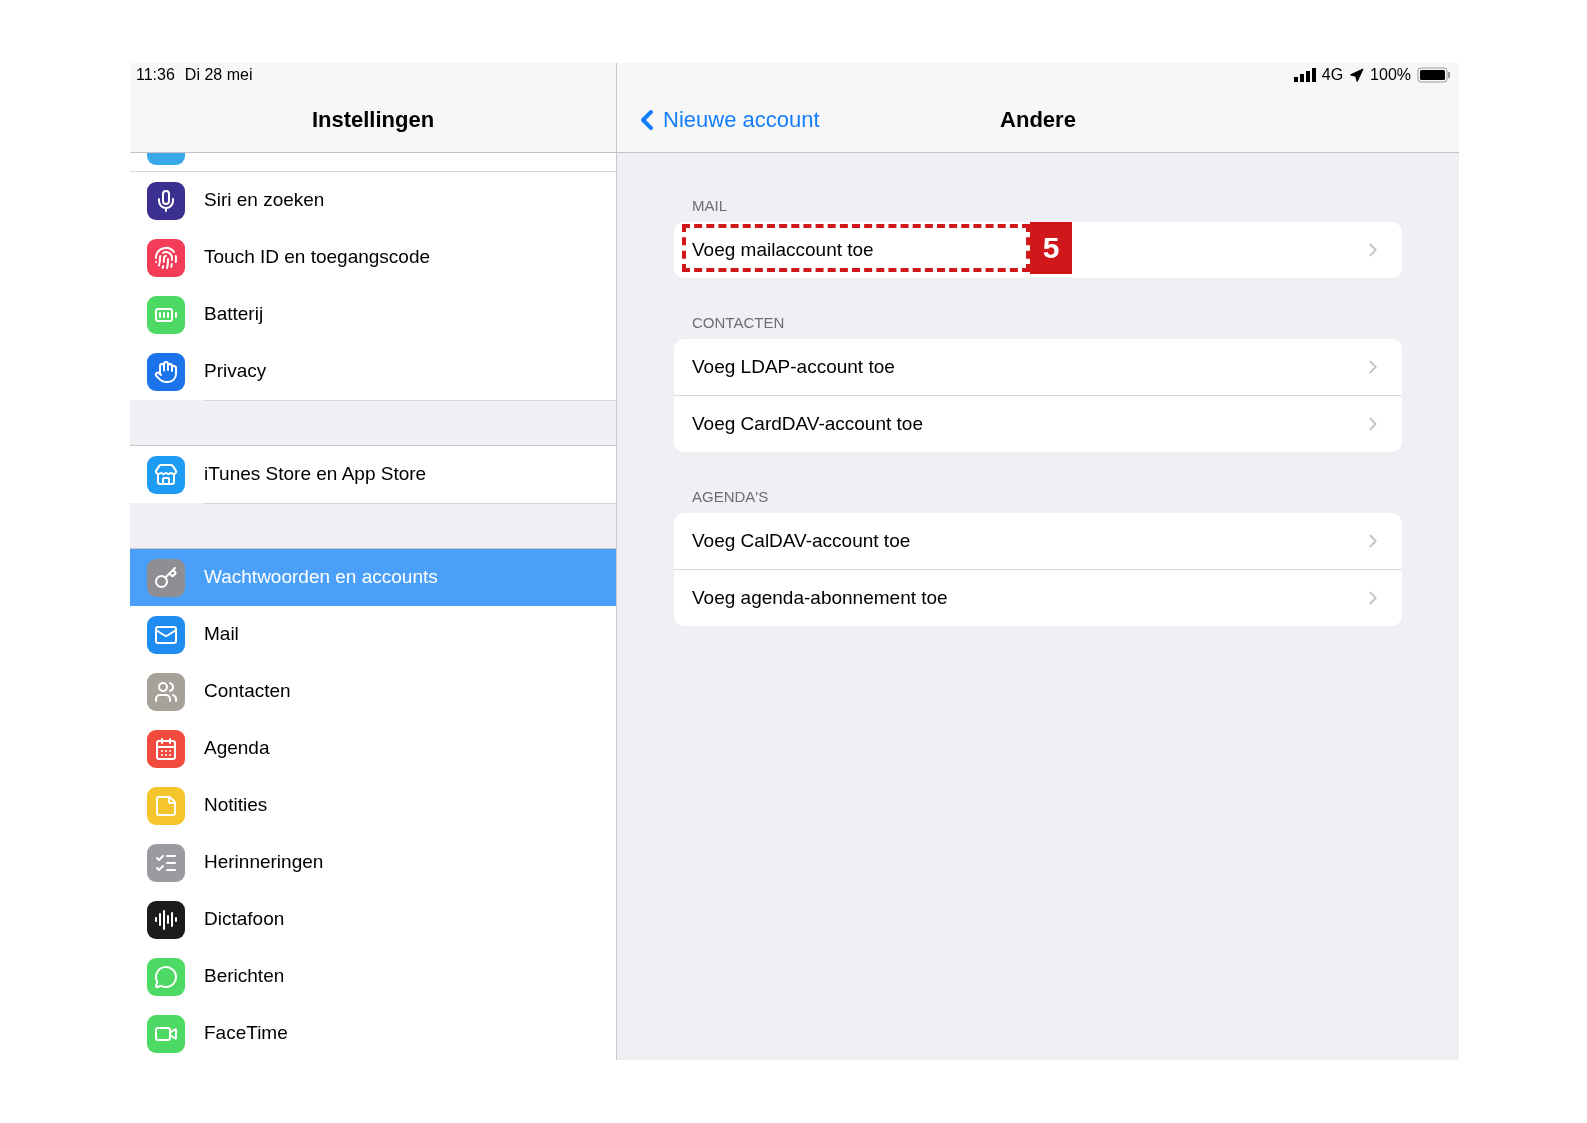 The height and width of the screenshot is (1123, 1587). Describe the element at coordinates (1038, 367) in the screenshot. I see `settings-row: Voeg LDAP-account toe` at that location.